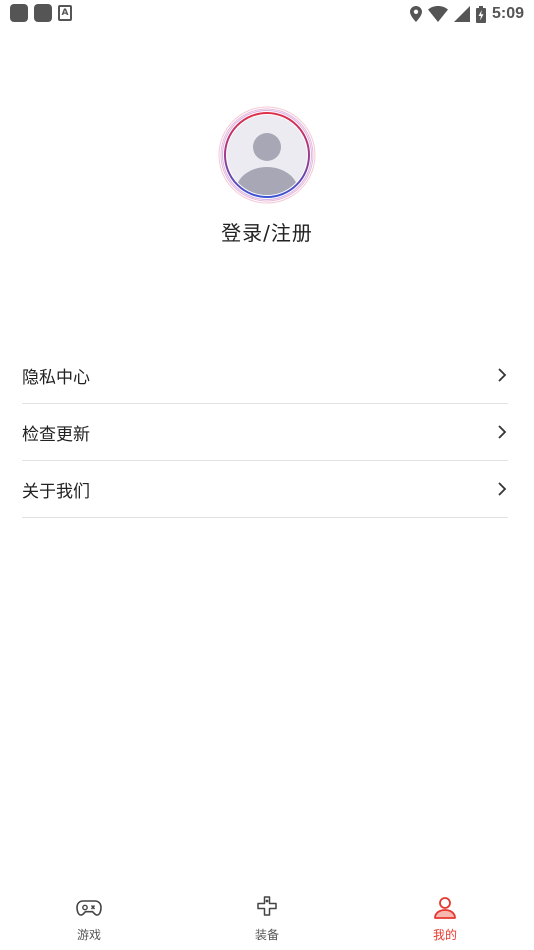 This screenshot has width=534, height=950. I want to click on nav-label: 装备, so click(266, 935).